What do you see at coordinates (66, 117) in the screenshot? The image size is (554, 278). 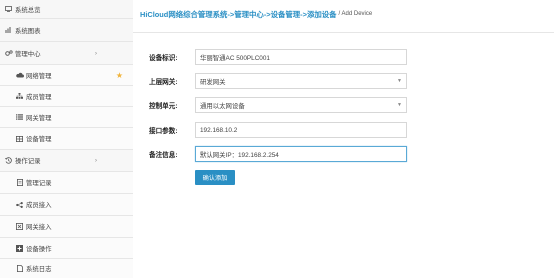 I see `sidebar-item-gateway-management: 网关管理` at bounding box center [66, 117].